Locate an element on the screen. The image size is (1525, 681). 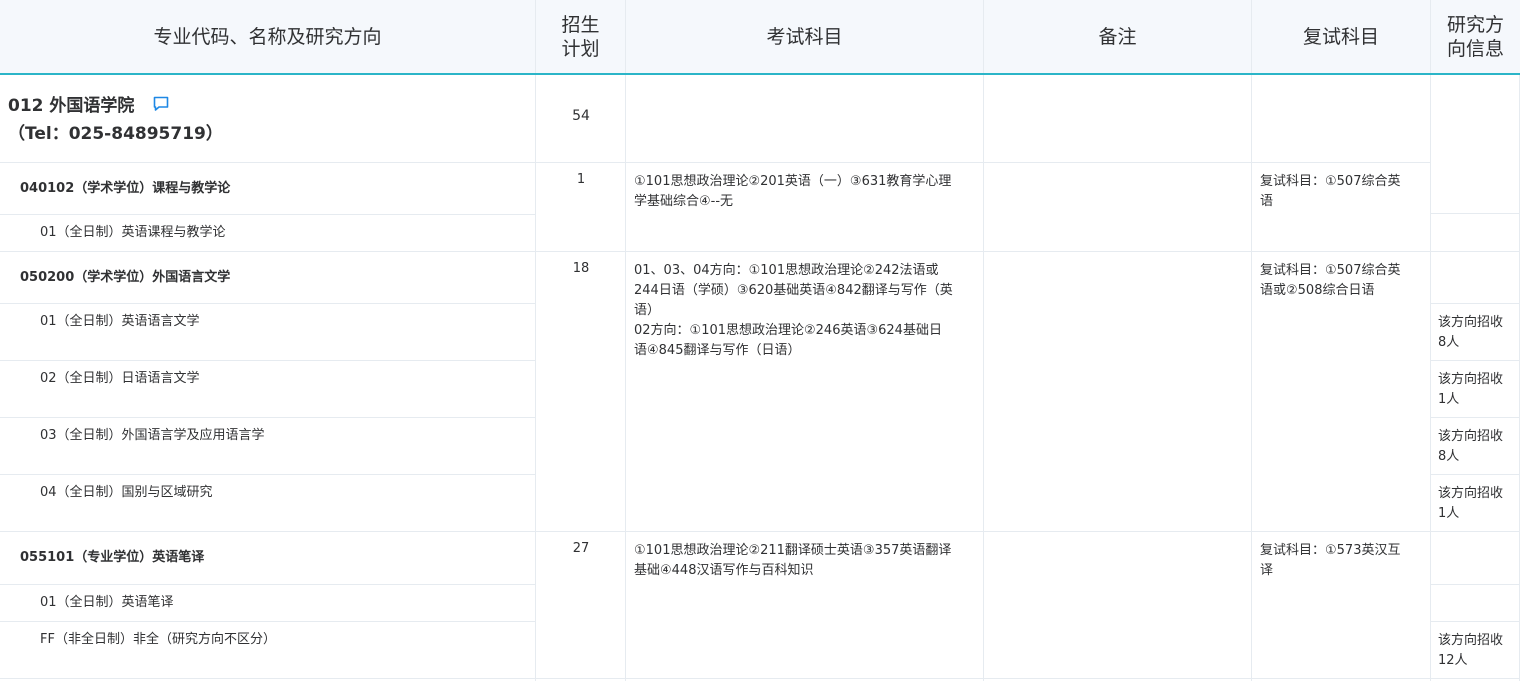
direction-name: FF（非全日制）非全（研究方向不区分） is located at coordinates (158, 639).